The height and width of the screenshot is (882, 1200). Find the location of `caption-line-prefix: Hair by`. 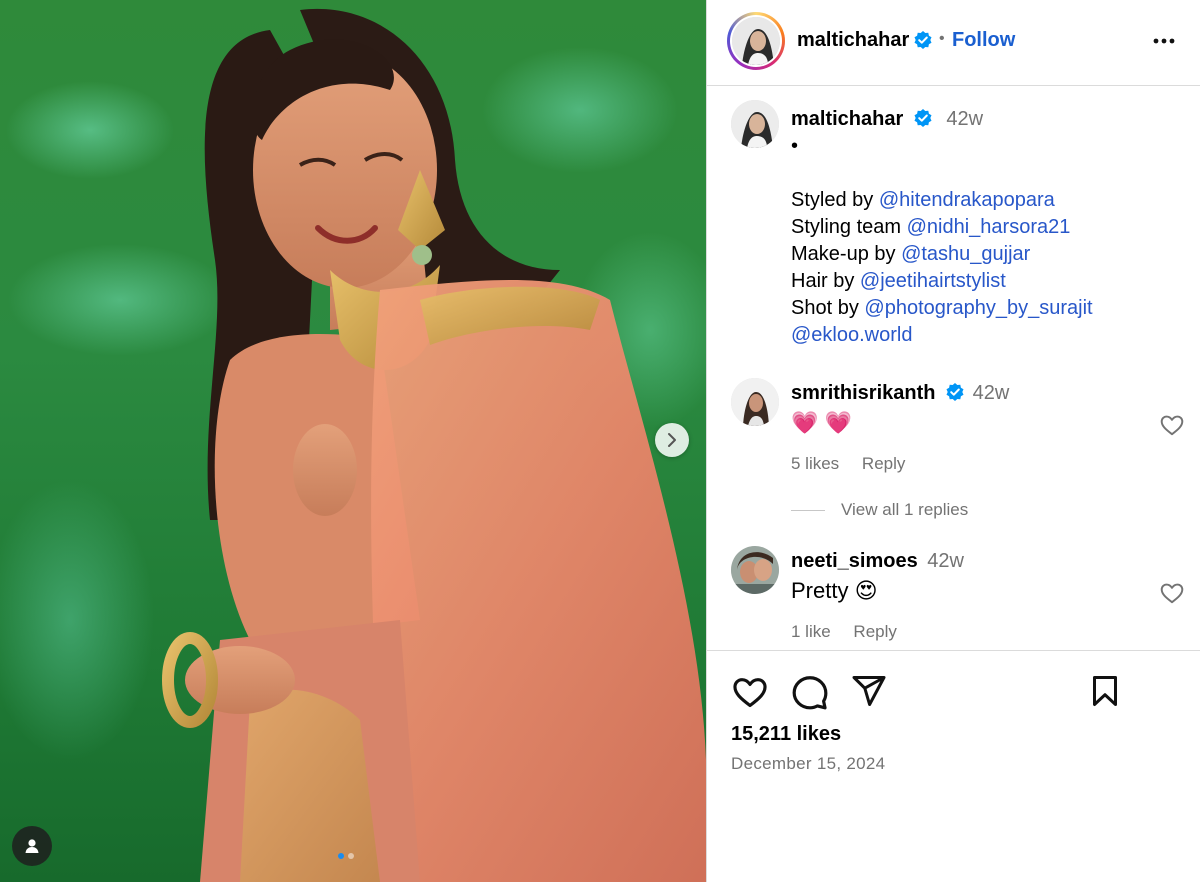

caption-line-prefix: Hair by is located at coordinates (825, 281).